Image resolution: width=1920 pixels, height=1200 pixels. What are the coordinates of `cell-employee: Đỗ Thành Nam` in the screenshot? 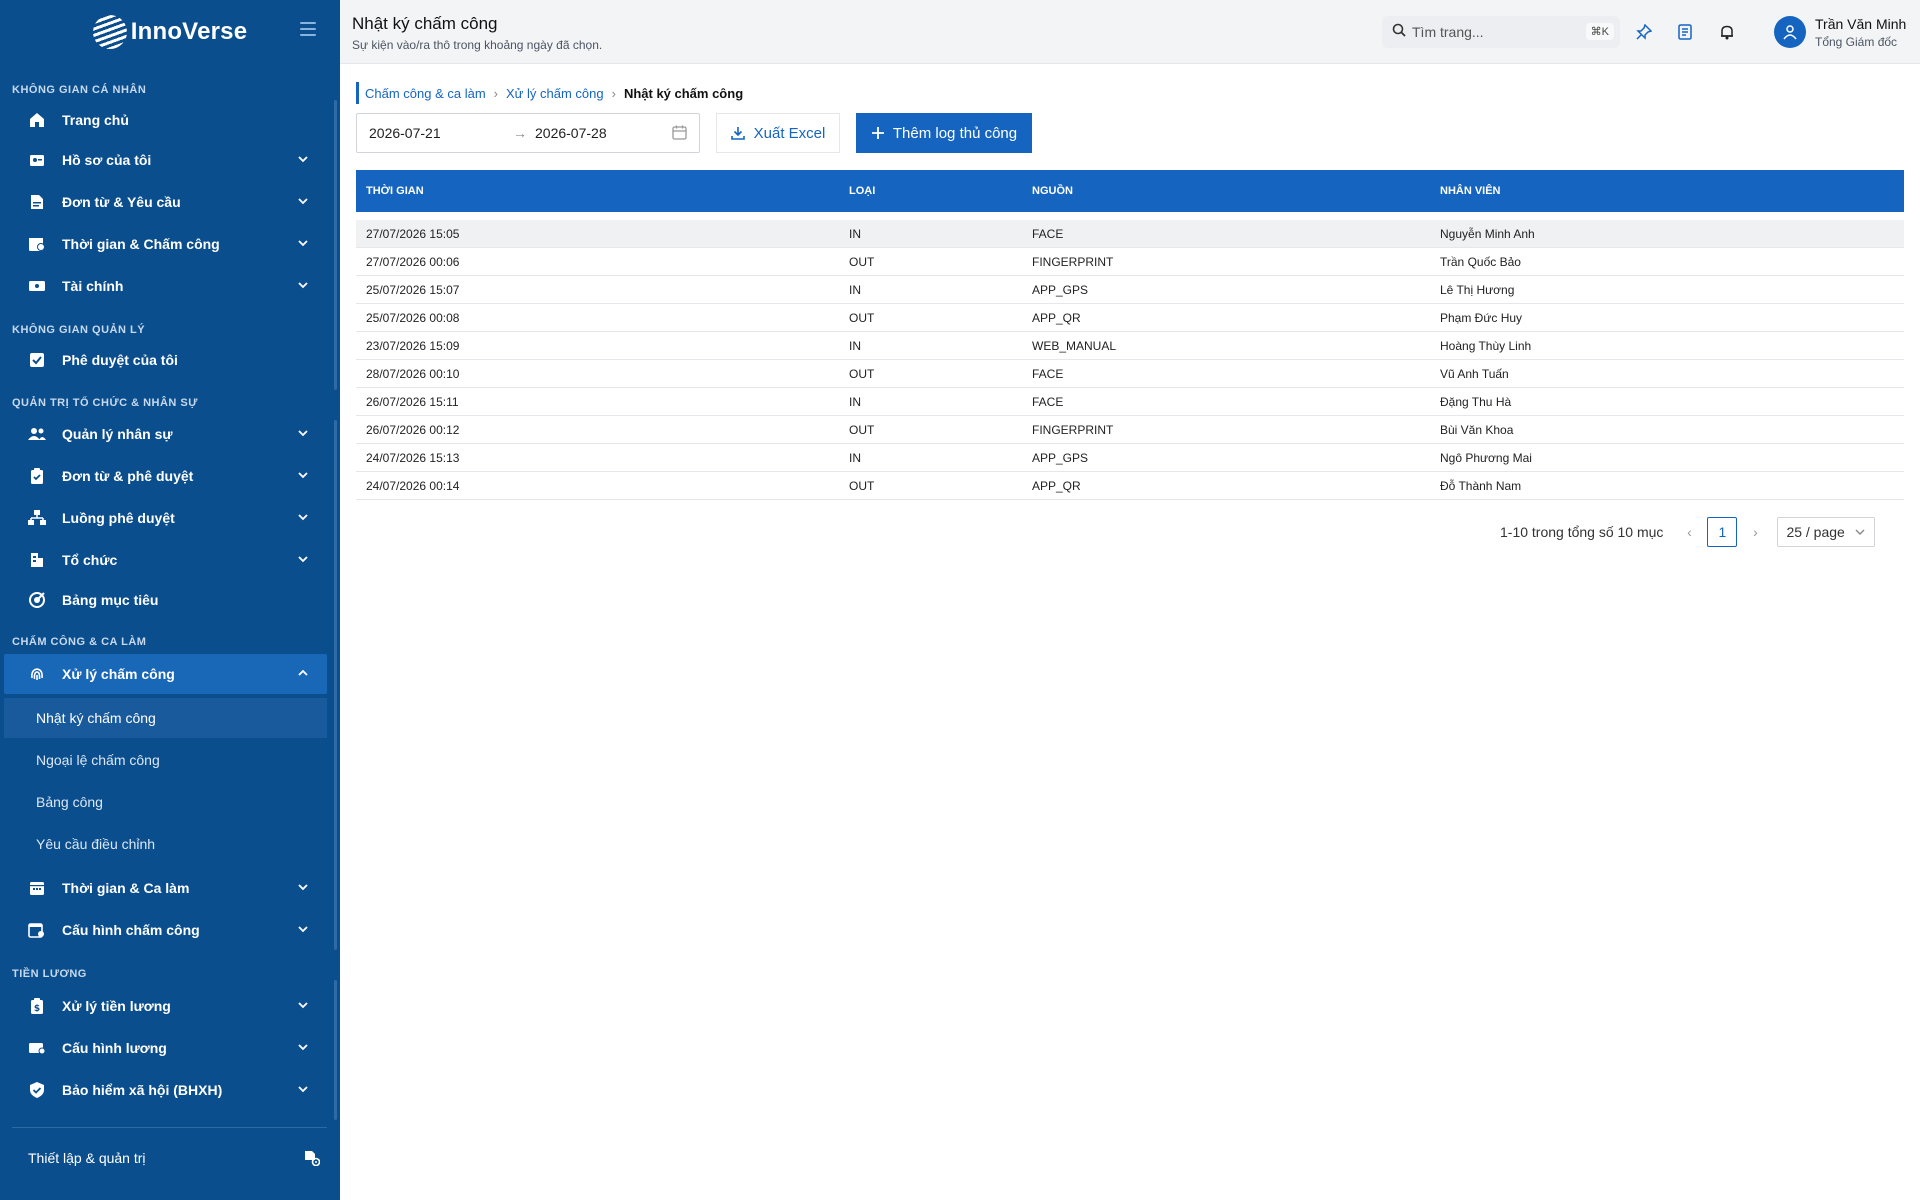 It's located at (1481, 485).